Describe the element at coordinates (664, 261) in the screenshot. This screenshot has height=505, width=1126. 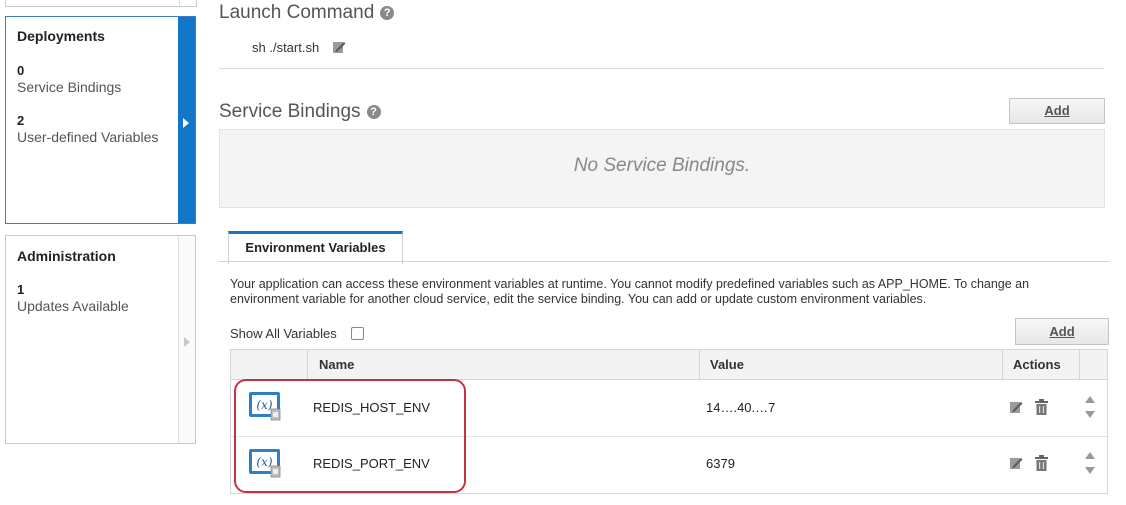
I see `tab-underline` at that location.